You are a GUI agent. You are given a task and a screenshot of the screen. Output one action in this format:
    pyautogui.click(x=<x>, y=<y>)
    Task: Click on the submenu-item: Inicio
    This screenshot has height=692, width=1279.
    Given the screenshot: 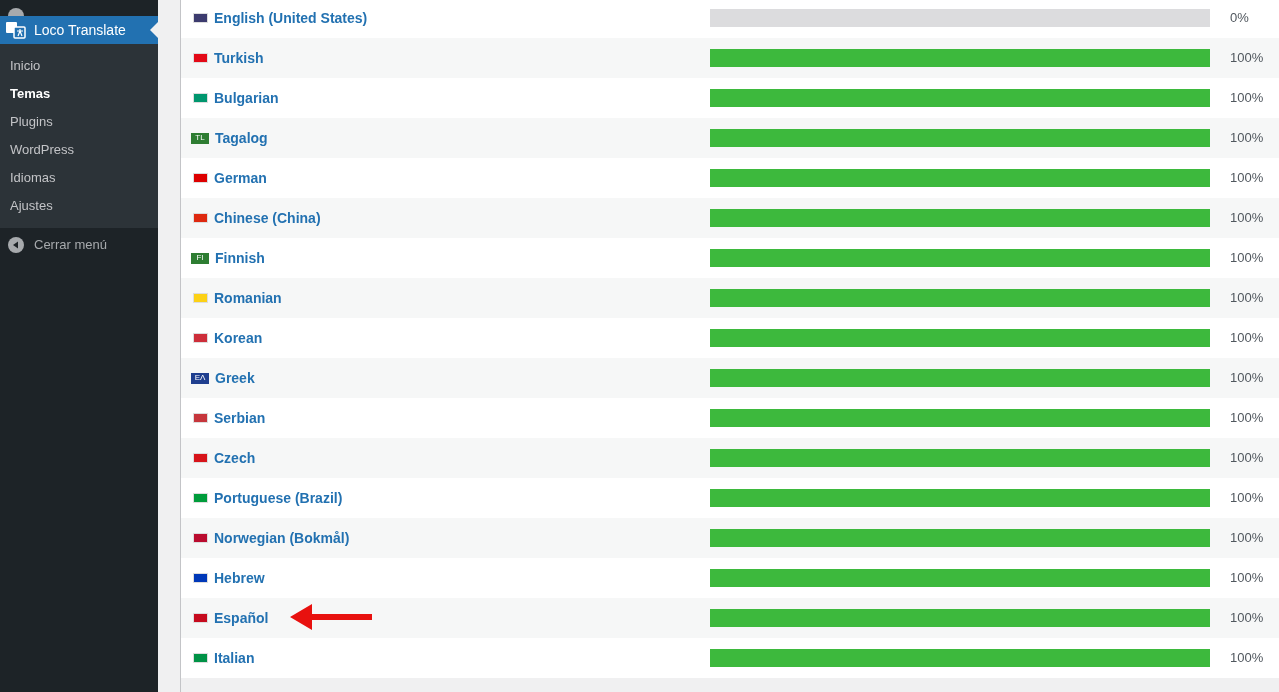 What is the action you would take?
    pyautogui.click(x=79, y=66)
    